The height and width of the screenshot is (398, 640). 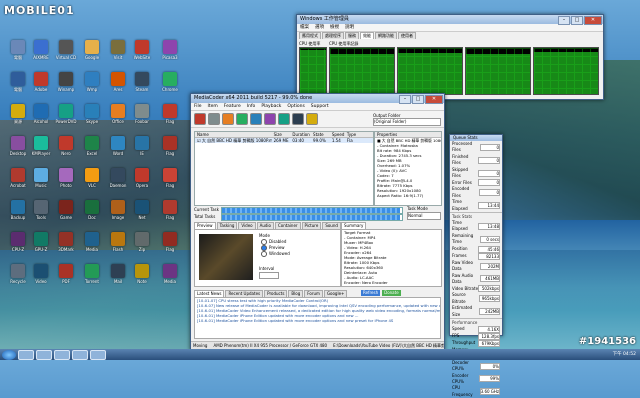 What do you see at coordinates (98, 354) in the screenshot?
I see `taskbar-mediacoder-icon` at bounding box center [98, 354].